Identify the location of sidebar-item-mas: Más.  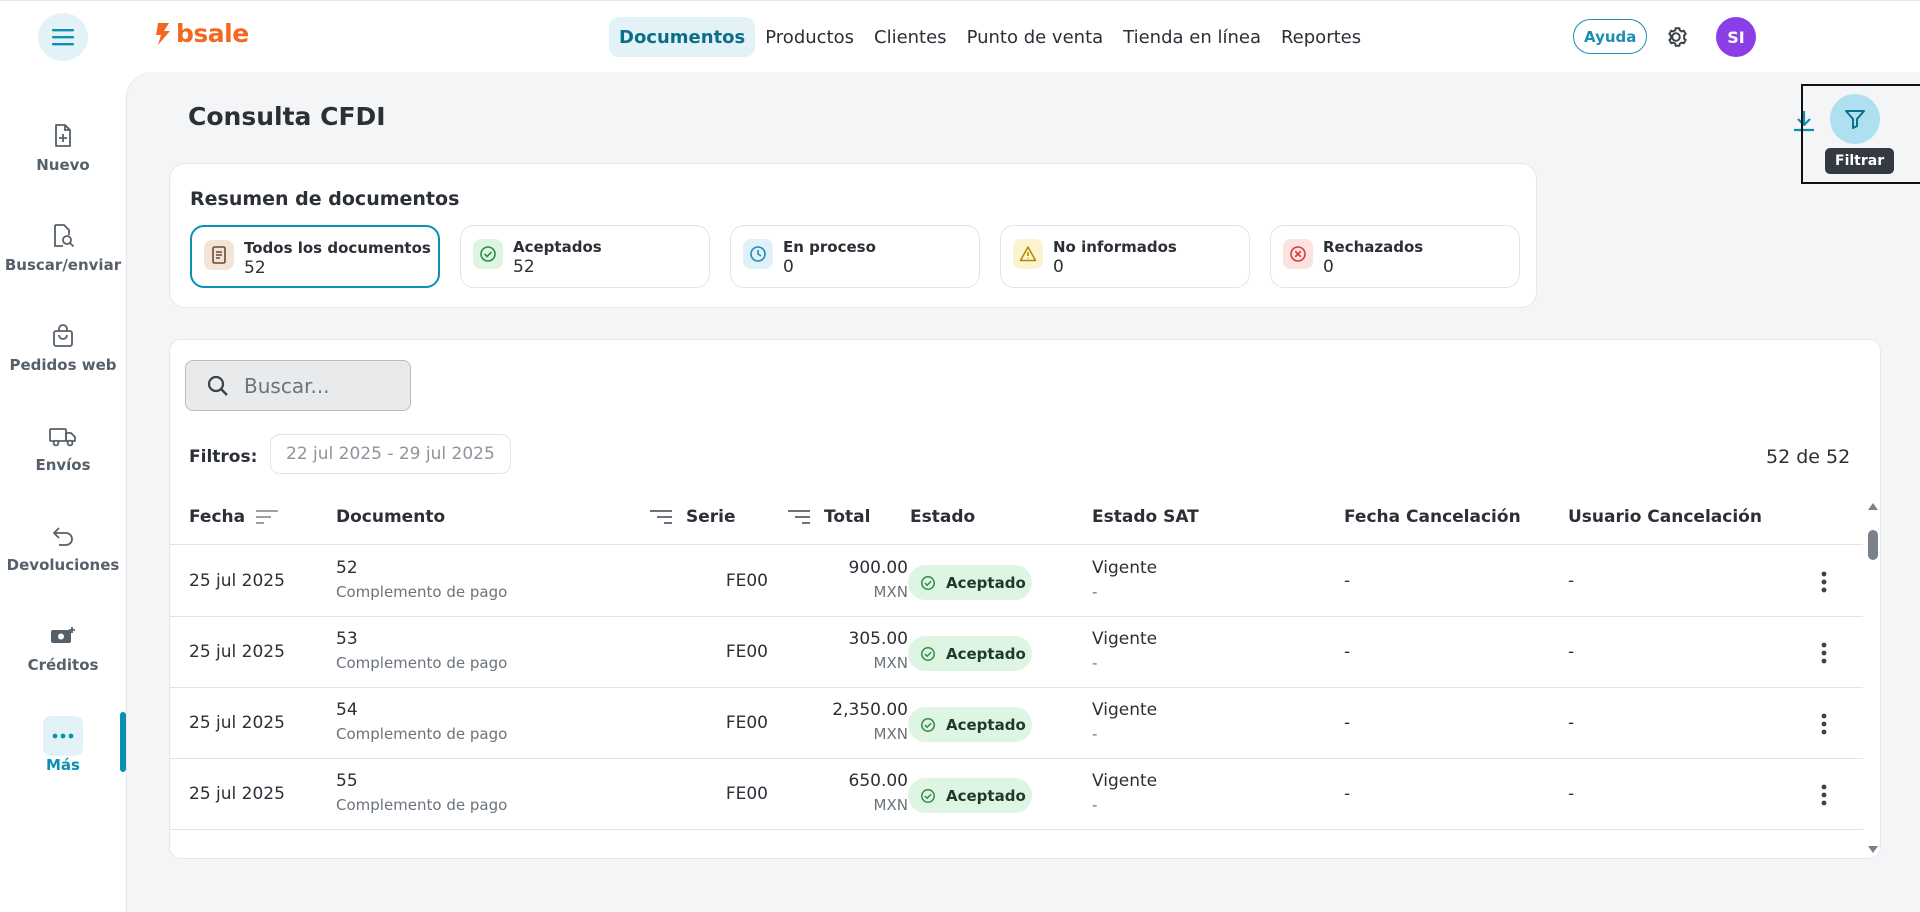
(63, 750).